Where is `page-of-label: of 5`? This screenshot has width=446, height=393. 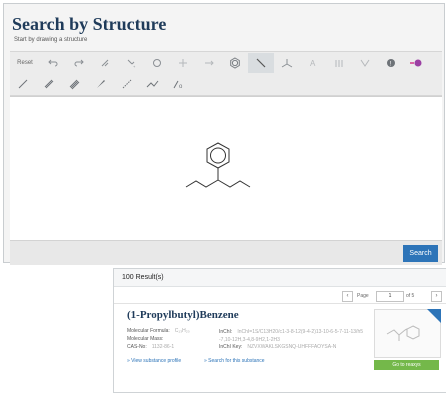
page-of-label: of 5 is located at coordinates (410, 296).